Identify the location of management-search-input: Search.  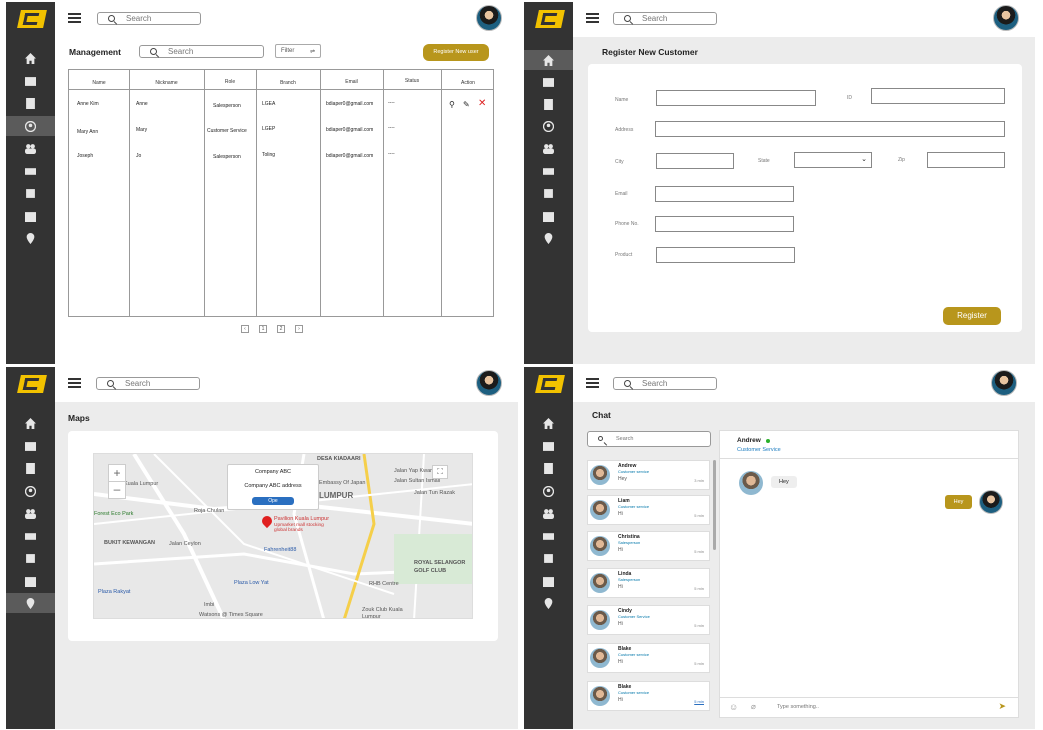
(201, 51).